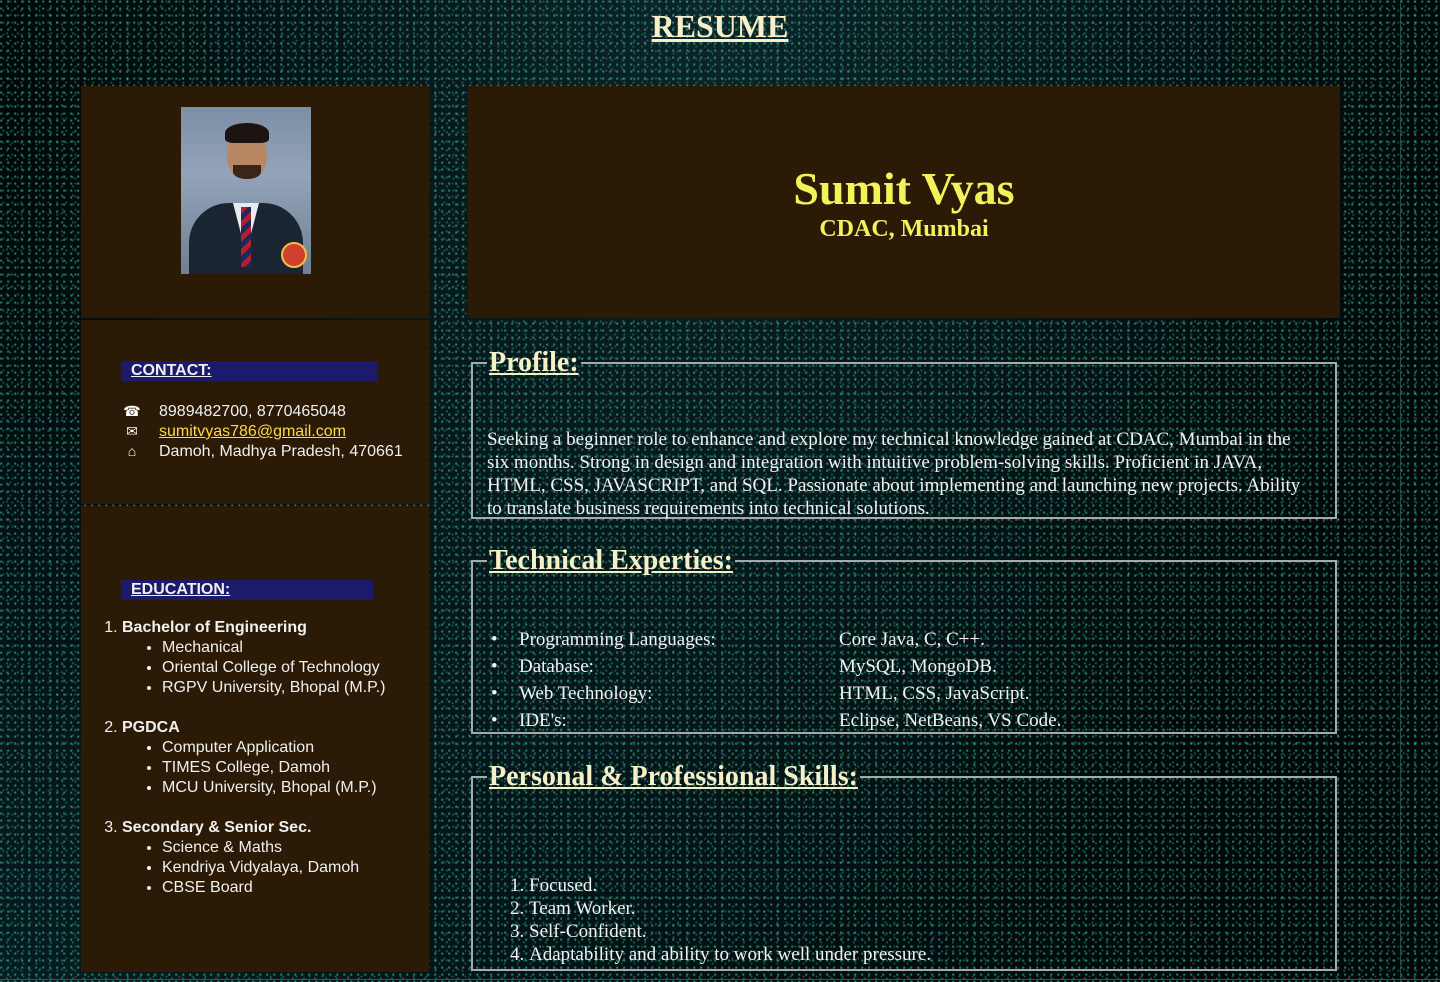 This screenshot has width=1440, height=982. I want to click on organization: CDAC, Mumbai, so click(904, 229).